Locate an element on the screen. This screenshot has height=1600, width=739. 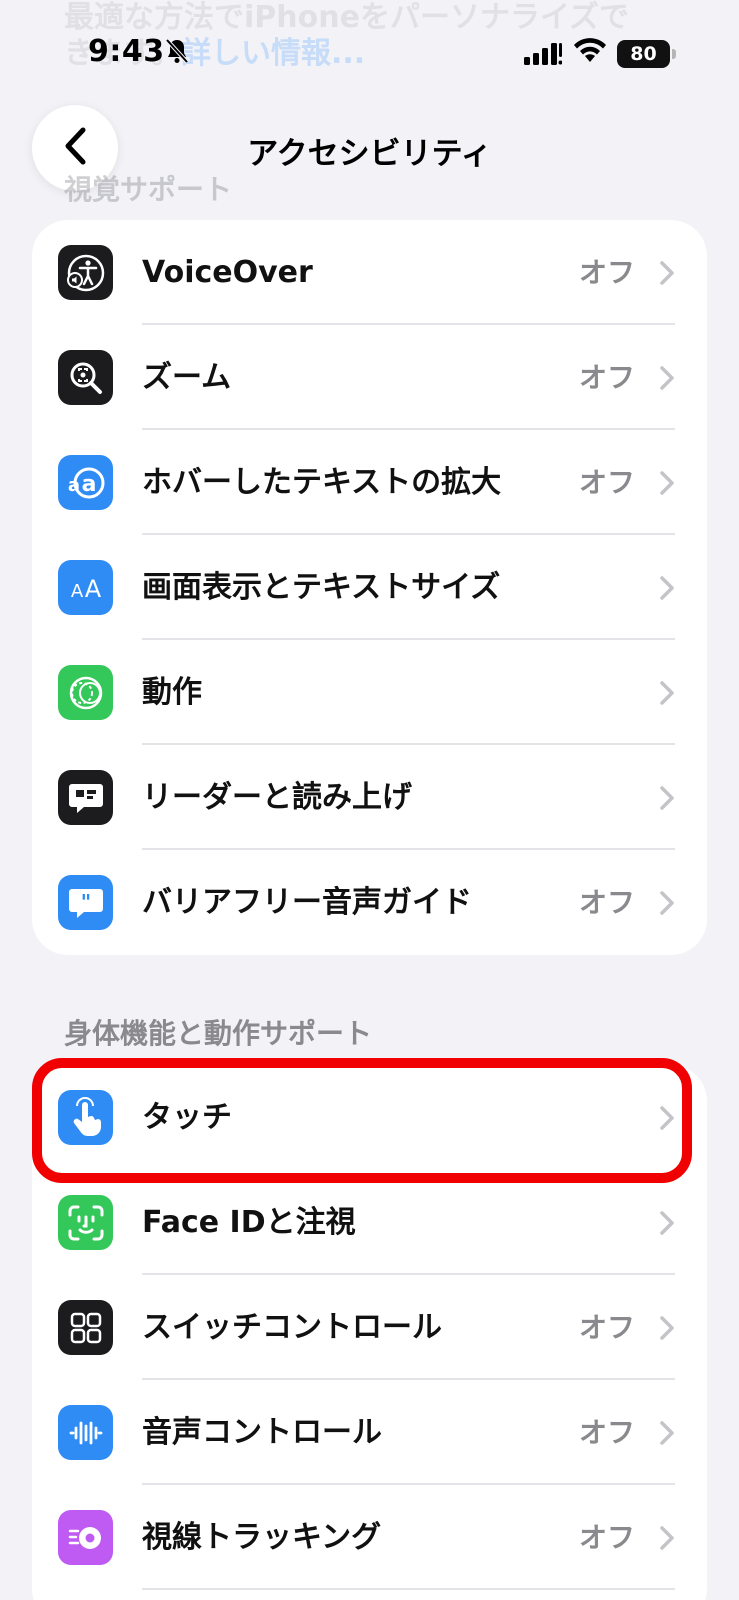
settings-row-label: 視線トラッキング is located at coordinates (262, 1537).